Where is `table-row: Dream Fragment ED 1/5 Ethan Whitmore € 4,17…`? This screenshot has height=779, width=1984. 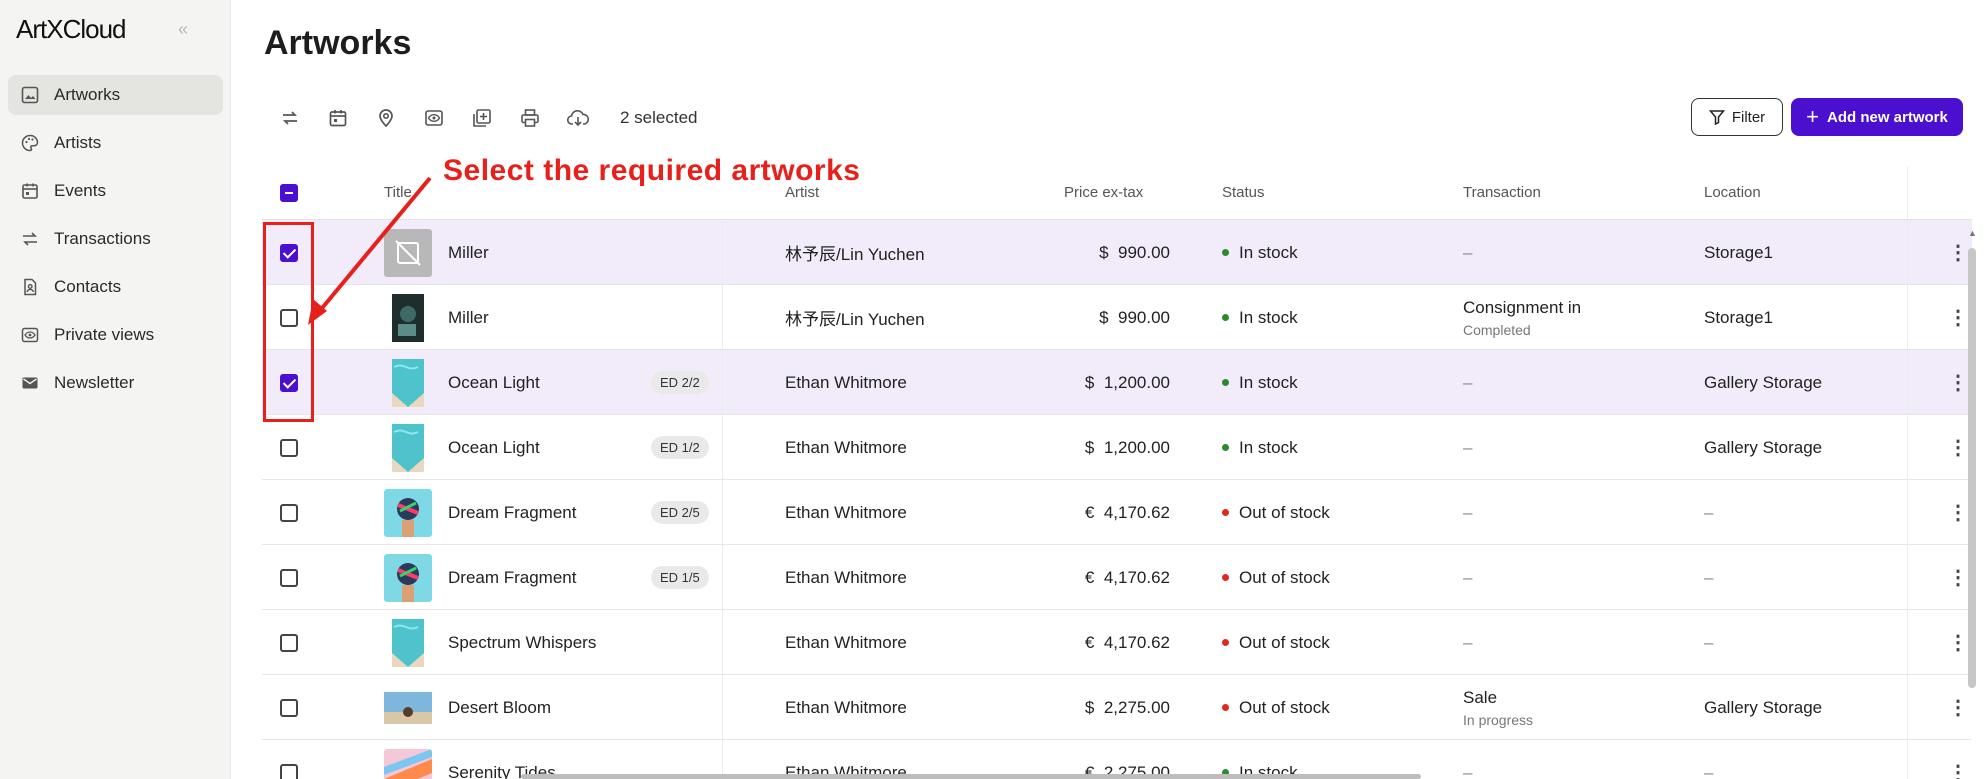 table-row: Dream Fragment ED 1/5 Ethan Whitmore € 4,17… is located at coordinates (1117, 577).